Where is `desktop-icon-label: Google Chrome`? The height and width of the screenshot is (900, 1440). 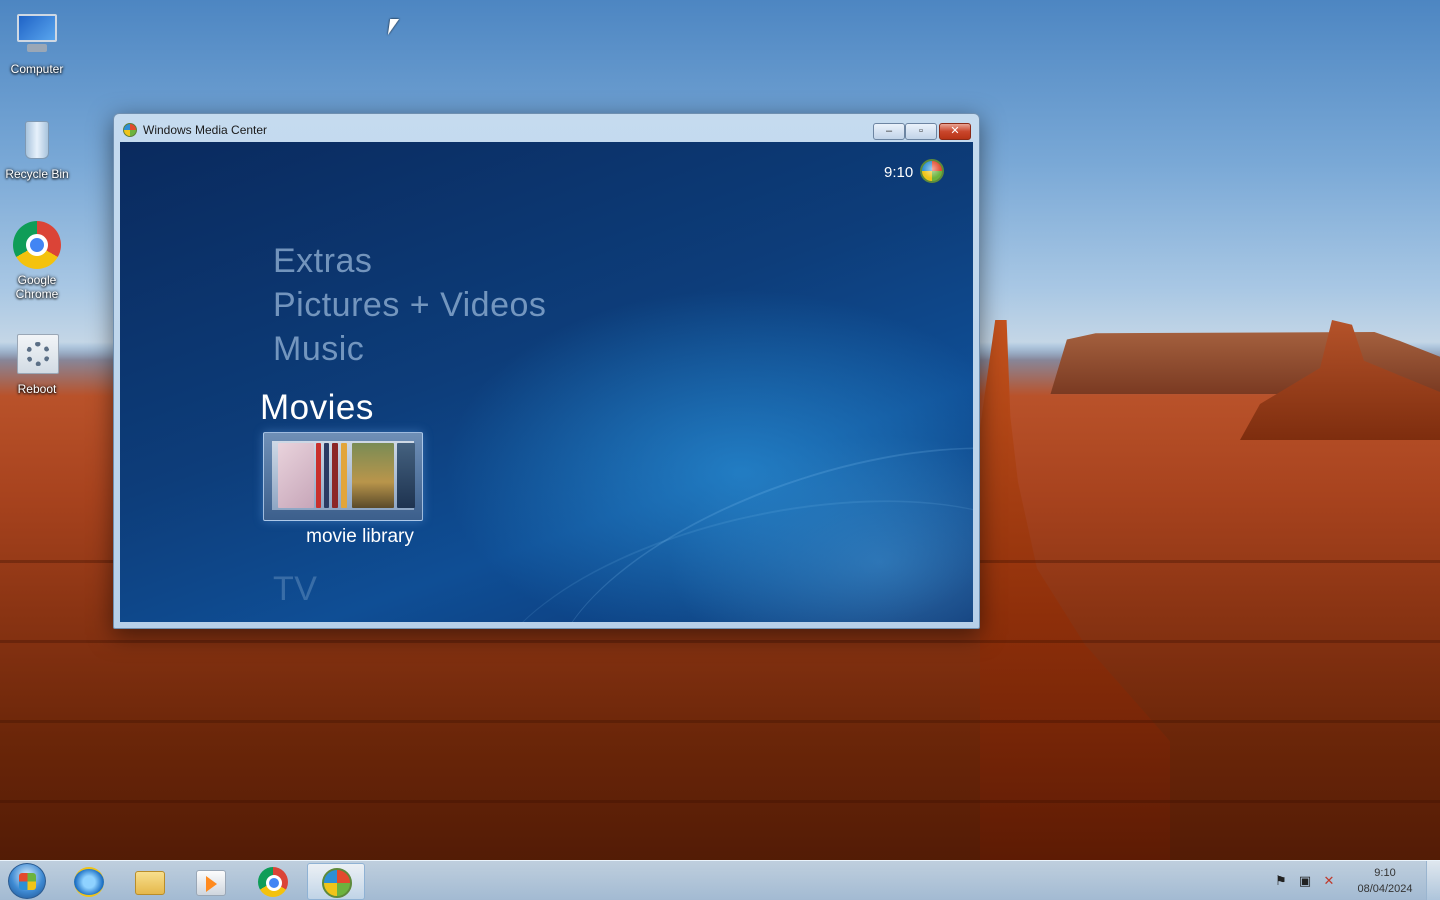
desktop-icon-label: Google Chrome is located at coordinates (37, 287).